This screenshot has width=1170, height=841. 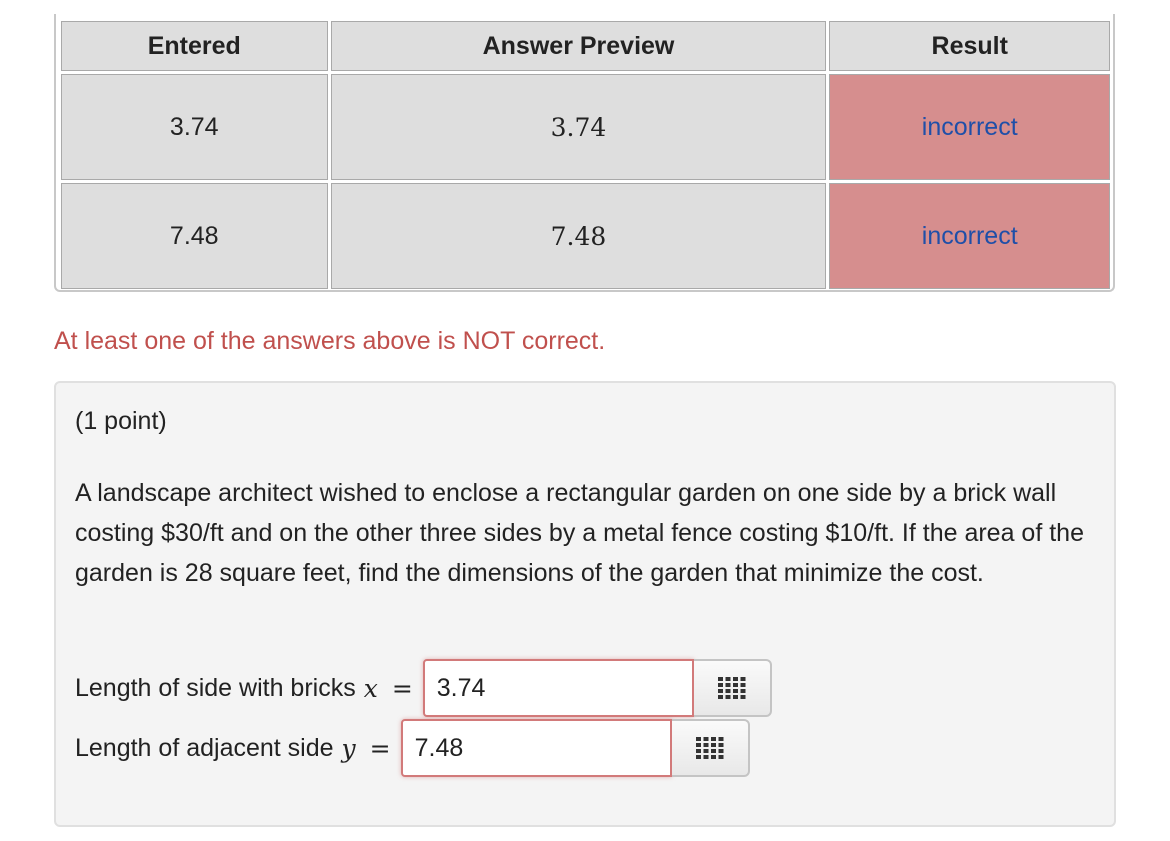 What do you see at coordinates (121, 421) in the screenshot?
I see `problem-points: (1 point)` at bounding box center [121, 421].